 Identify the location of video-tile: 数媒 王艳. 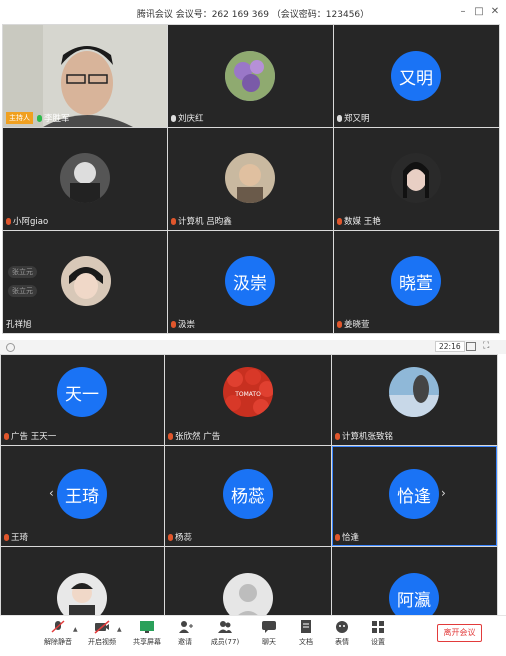
(416, 179).